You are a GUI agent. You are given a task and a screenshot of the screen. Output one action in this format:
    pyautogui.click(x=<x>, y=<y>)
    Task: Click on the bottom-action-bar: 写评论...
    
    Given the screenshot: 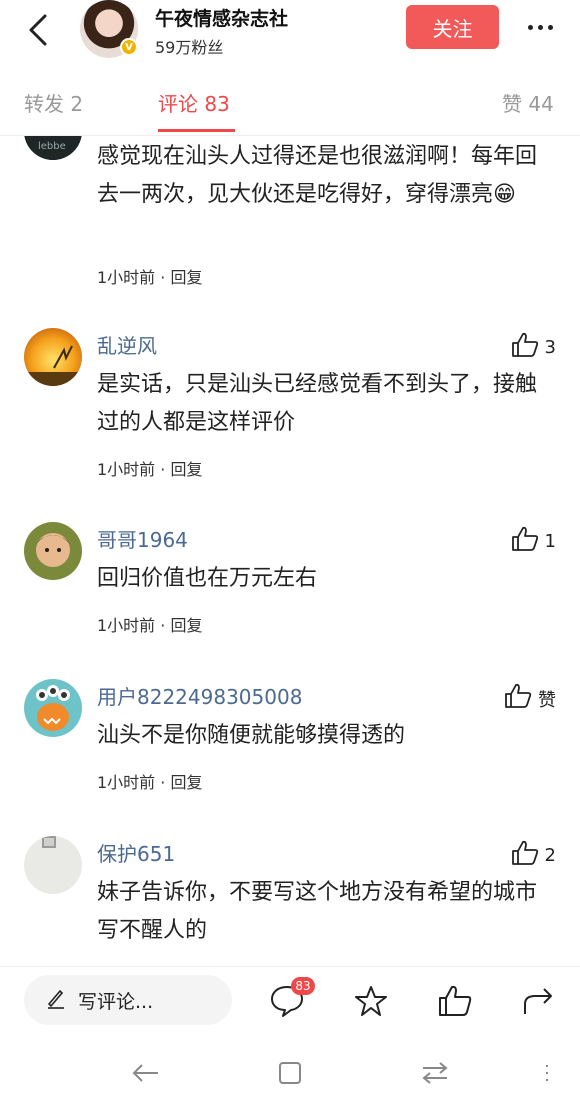 What is the action you would take?
    pyautogui.click(x=290, y=1000)
    